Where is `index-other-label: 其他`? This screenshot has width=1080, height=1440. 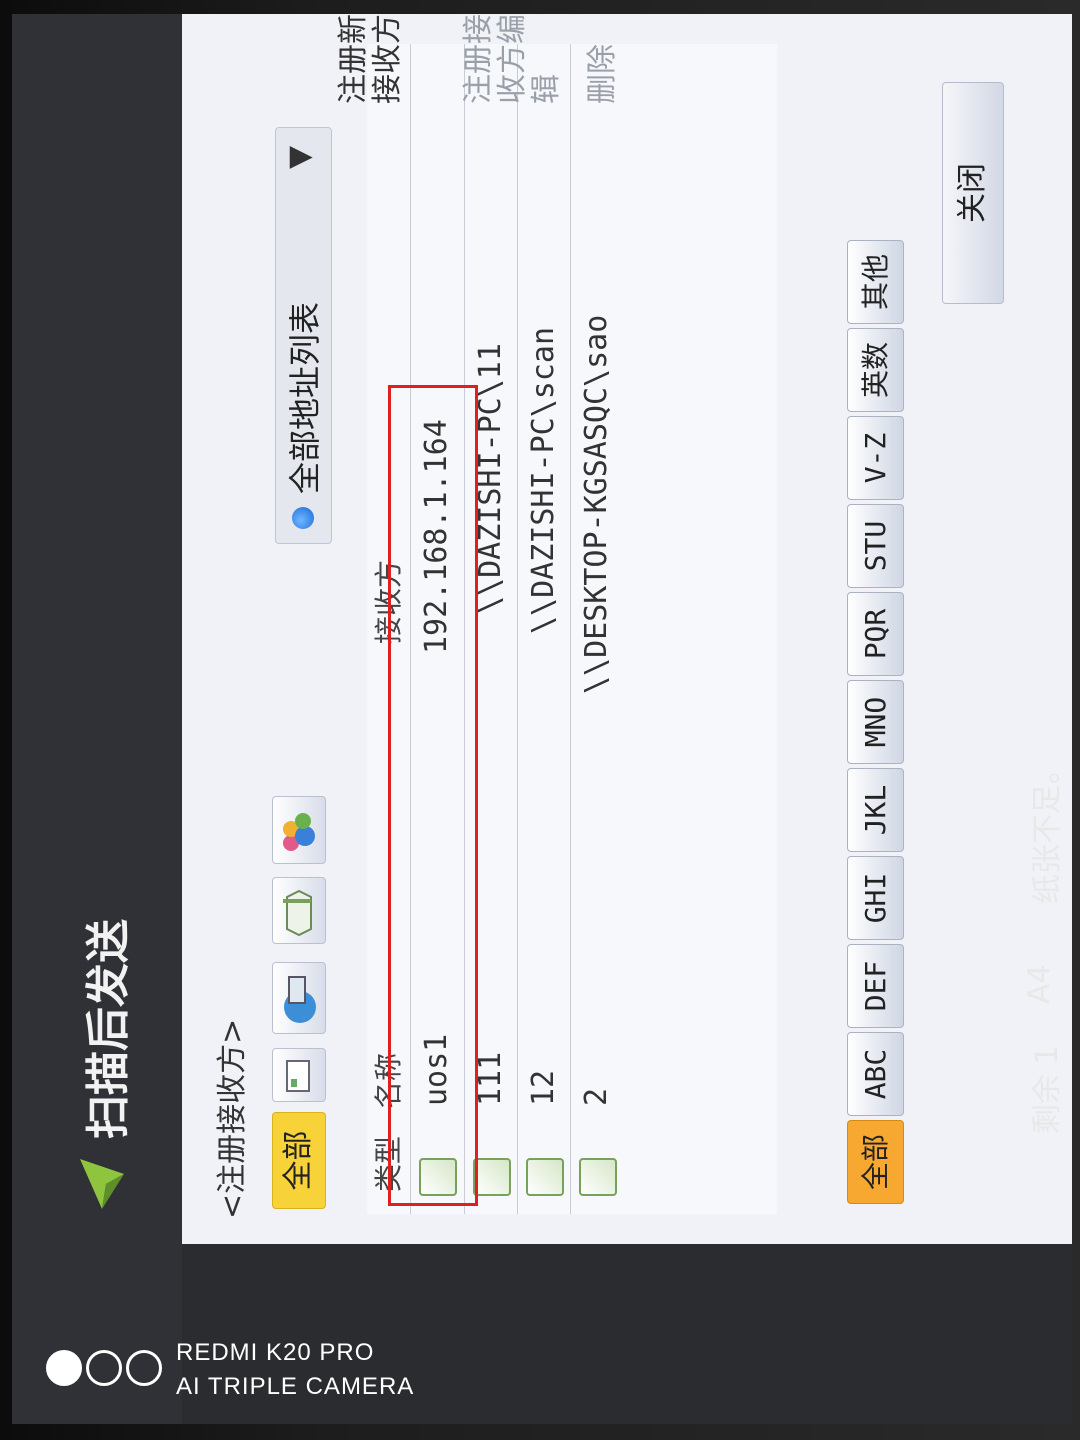
index-other-label: 其他 is located at coordinates (875, 282).